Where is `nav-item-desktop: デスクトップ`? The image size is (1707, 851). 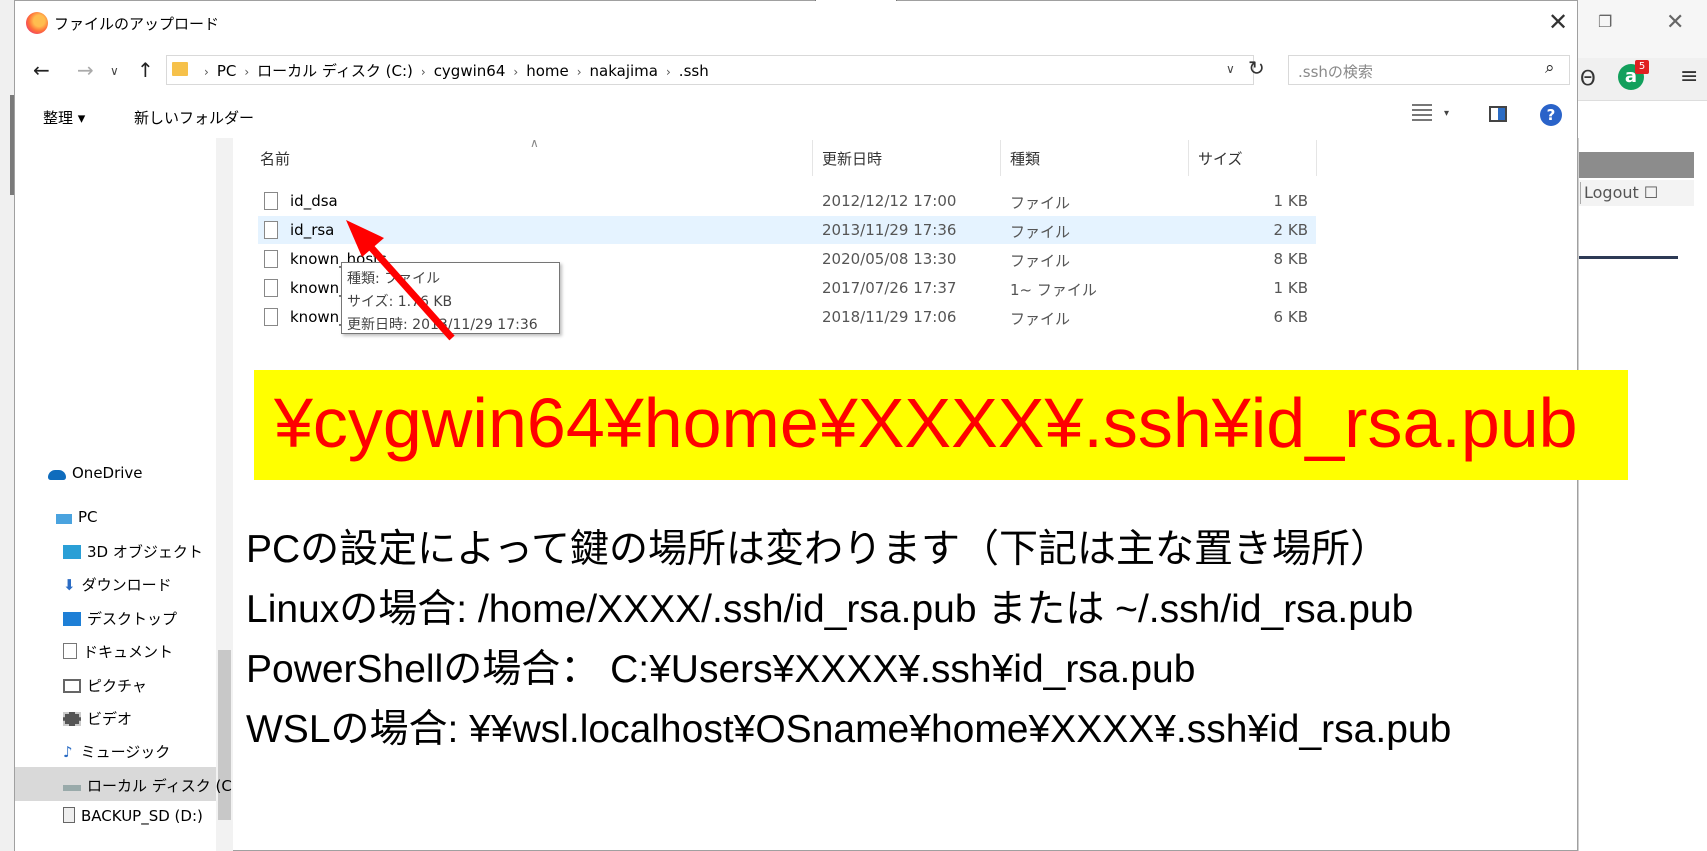
nav-item-desktop: デスクトップ is located at coordinates (120, 618).